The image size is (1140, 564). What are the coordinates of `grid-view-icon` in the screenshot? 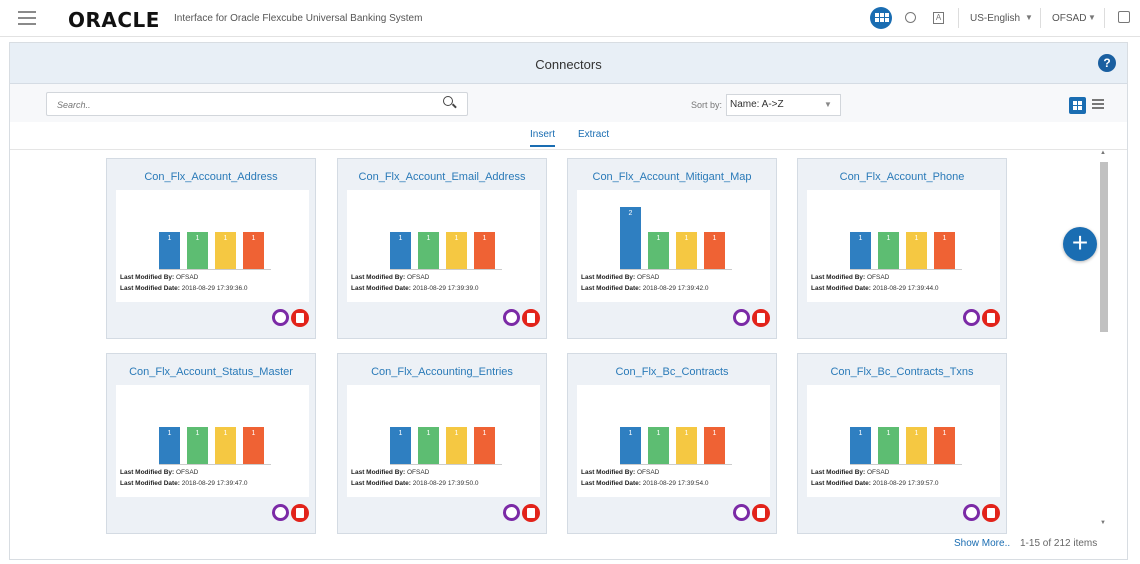 It's located at (1077, 105).